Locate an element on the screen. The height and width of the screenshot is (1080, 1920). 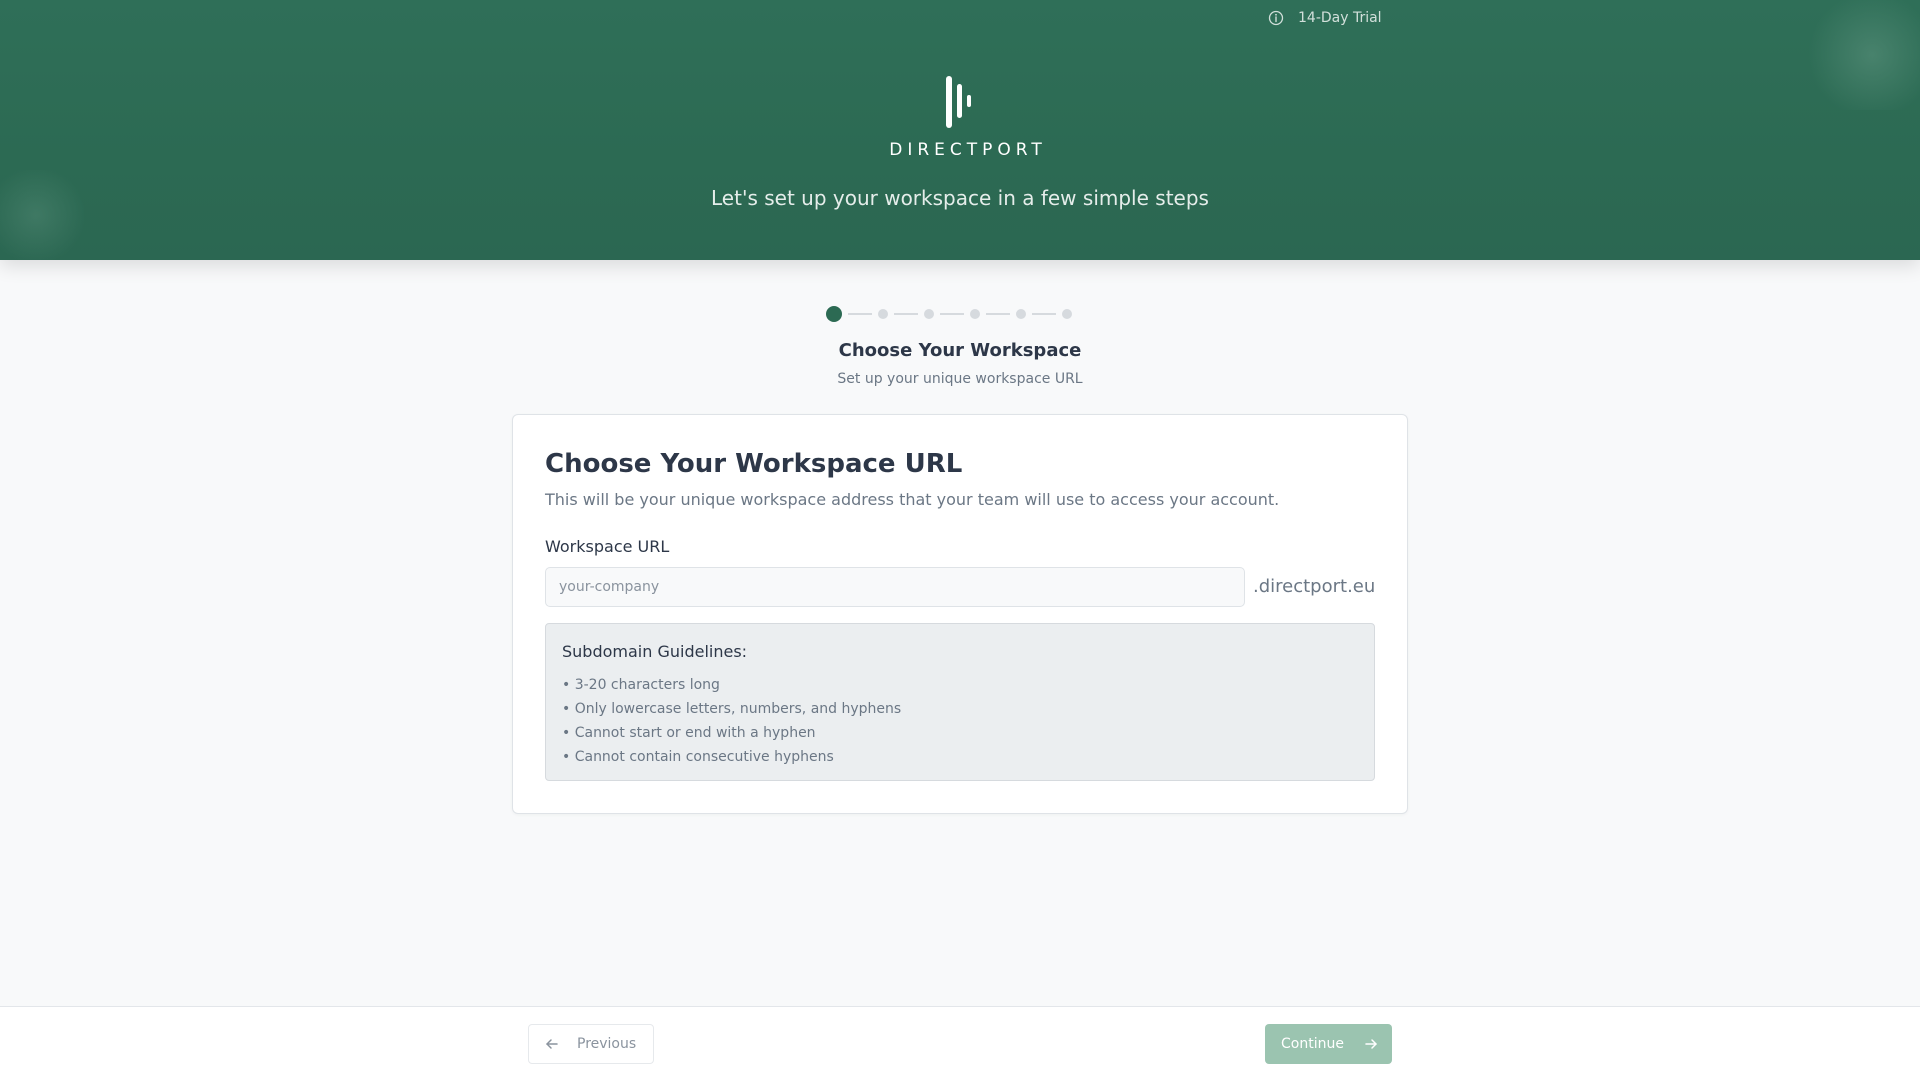
guideline-item: • Cannot contain consecutive hyphens is located at coordinates (698, 757).